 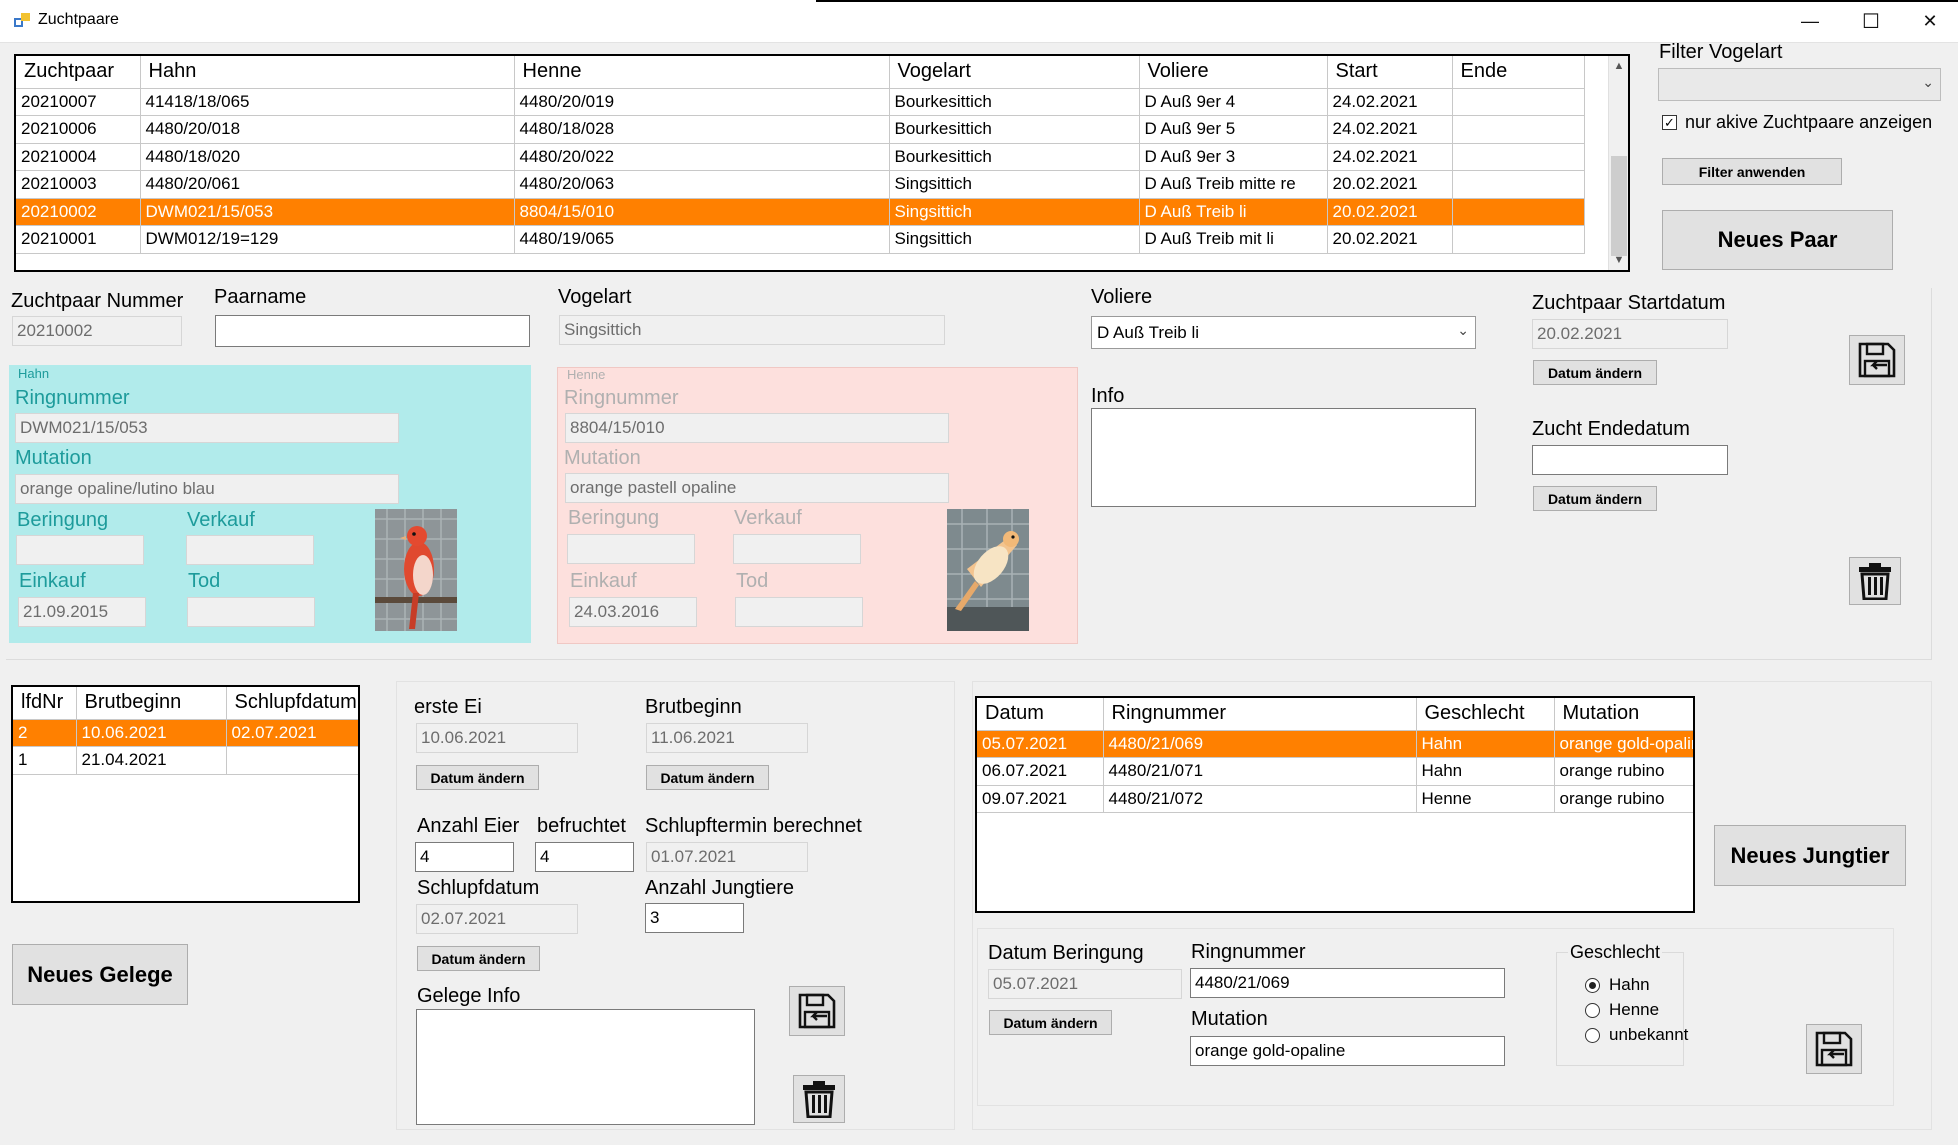 I want to click on clutch-grid-row: 2 10.06.2021 02.07.2021, so click(x=185, y=733).